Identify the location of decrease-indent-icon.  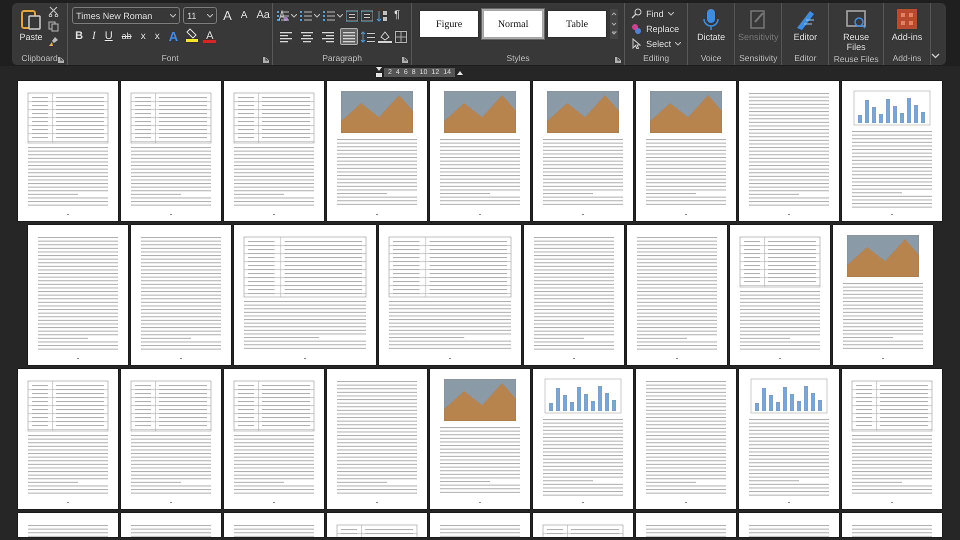
(352, 16).